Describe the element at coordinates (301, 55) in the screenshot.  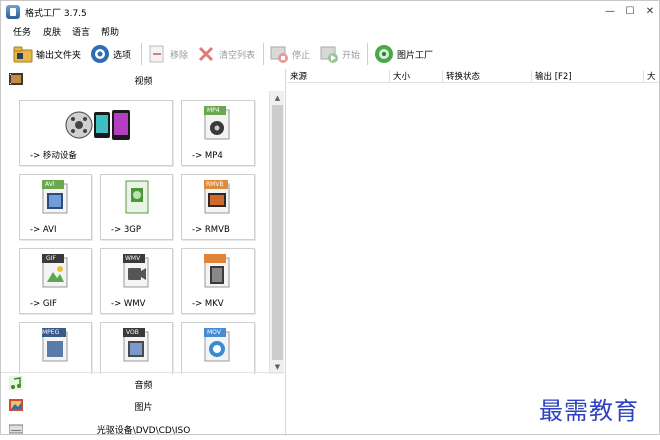
I see `stop-label: 停止` at that location.